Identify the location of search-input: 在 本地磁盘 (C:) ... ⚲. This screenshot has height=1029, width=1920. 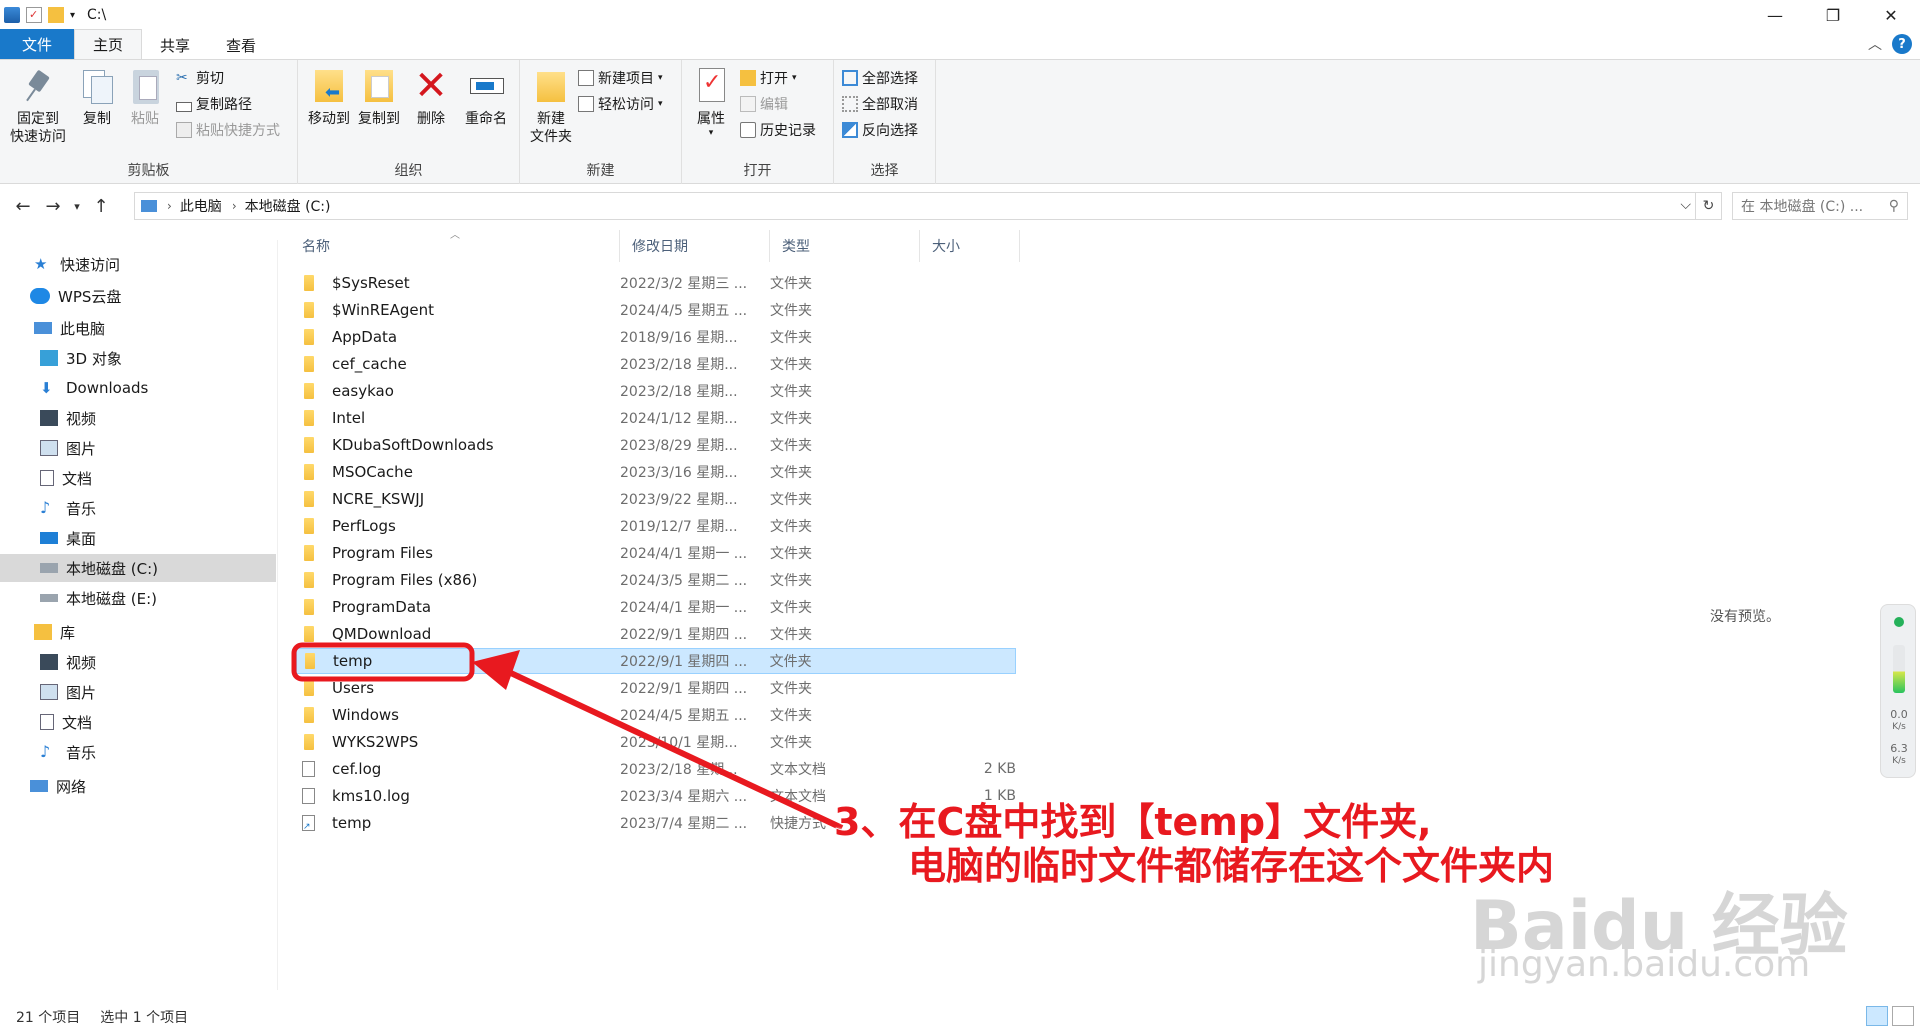
(1820, 206).